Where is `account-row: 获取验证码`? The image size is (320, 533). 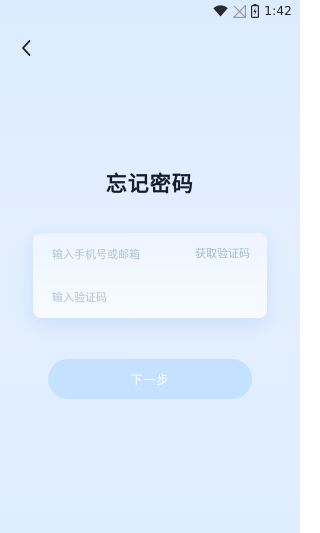
account-row: 获取验证码 is located at coordinates (150, 254).